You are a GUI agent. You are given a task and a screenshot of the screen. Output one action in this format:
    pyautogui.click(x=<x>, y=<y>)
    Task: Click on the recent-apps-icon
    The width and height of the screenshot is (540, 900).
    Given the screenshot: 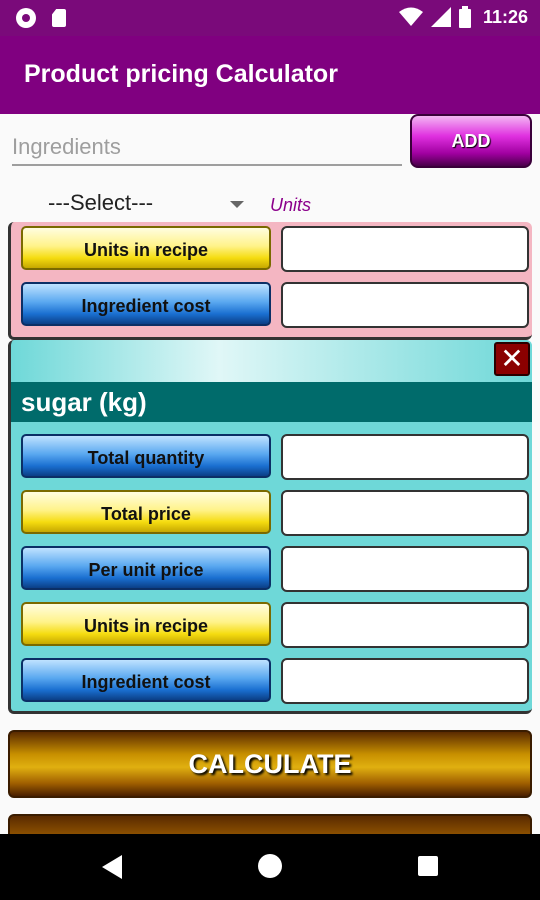 What is the action you would take?
    pyautogui.click(x=428, y=866)
    